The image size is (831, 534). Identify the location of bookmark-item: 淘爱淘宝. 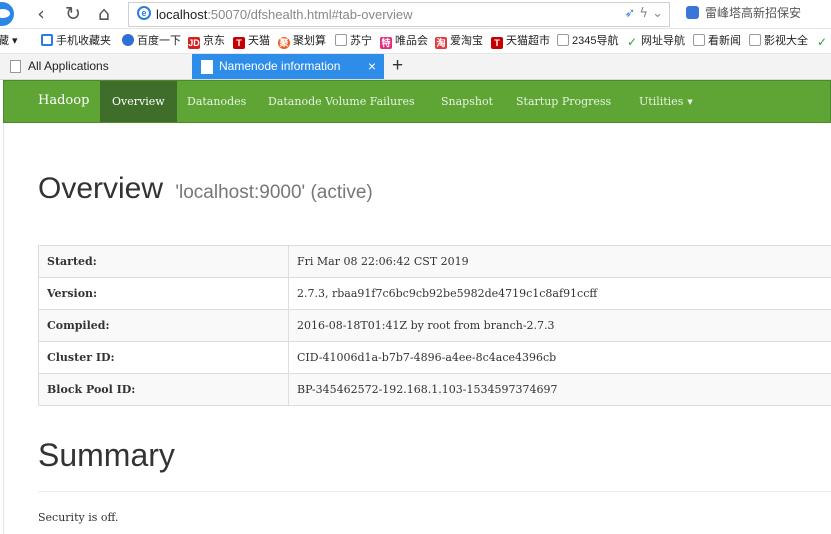
(459, 41).